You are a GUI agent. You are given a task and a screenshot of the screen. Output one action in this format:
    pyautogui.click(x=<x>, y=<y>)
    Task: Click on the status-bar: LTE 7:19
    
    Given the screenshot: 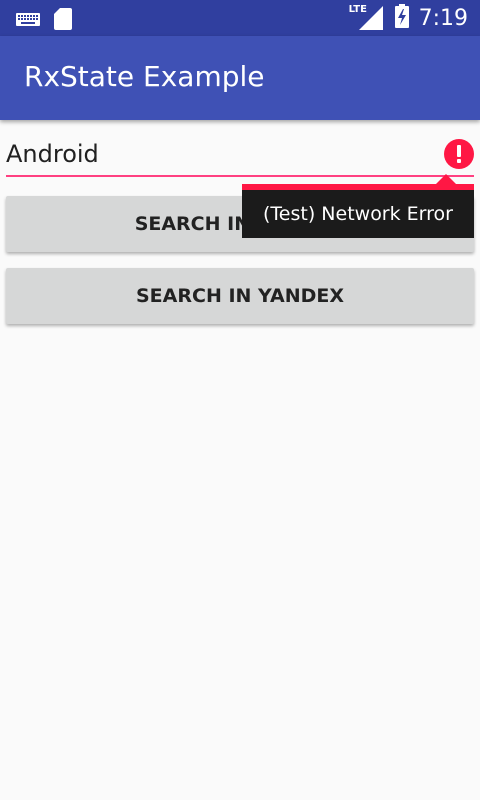 What is the action you would take?
    pyautogui.click(x=240, y=18)
    